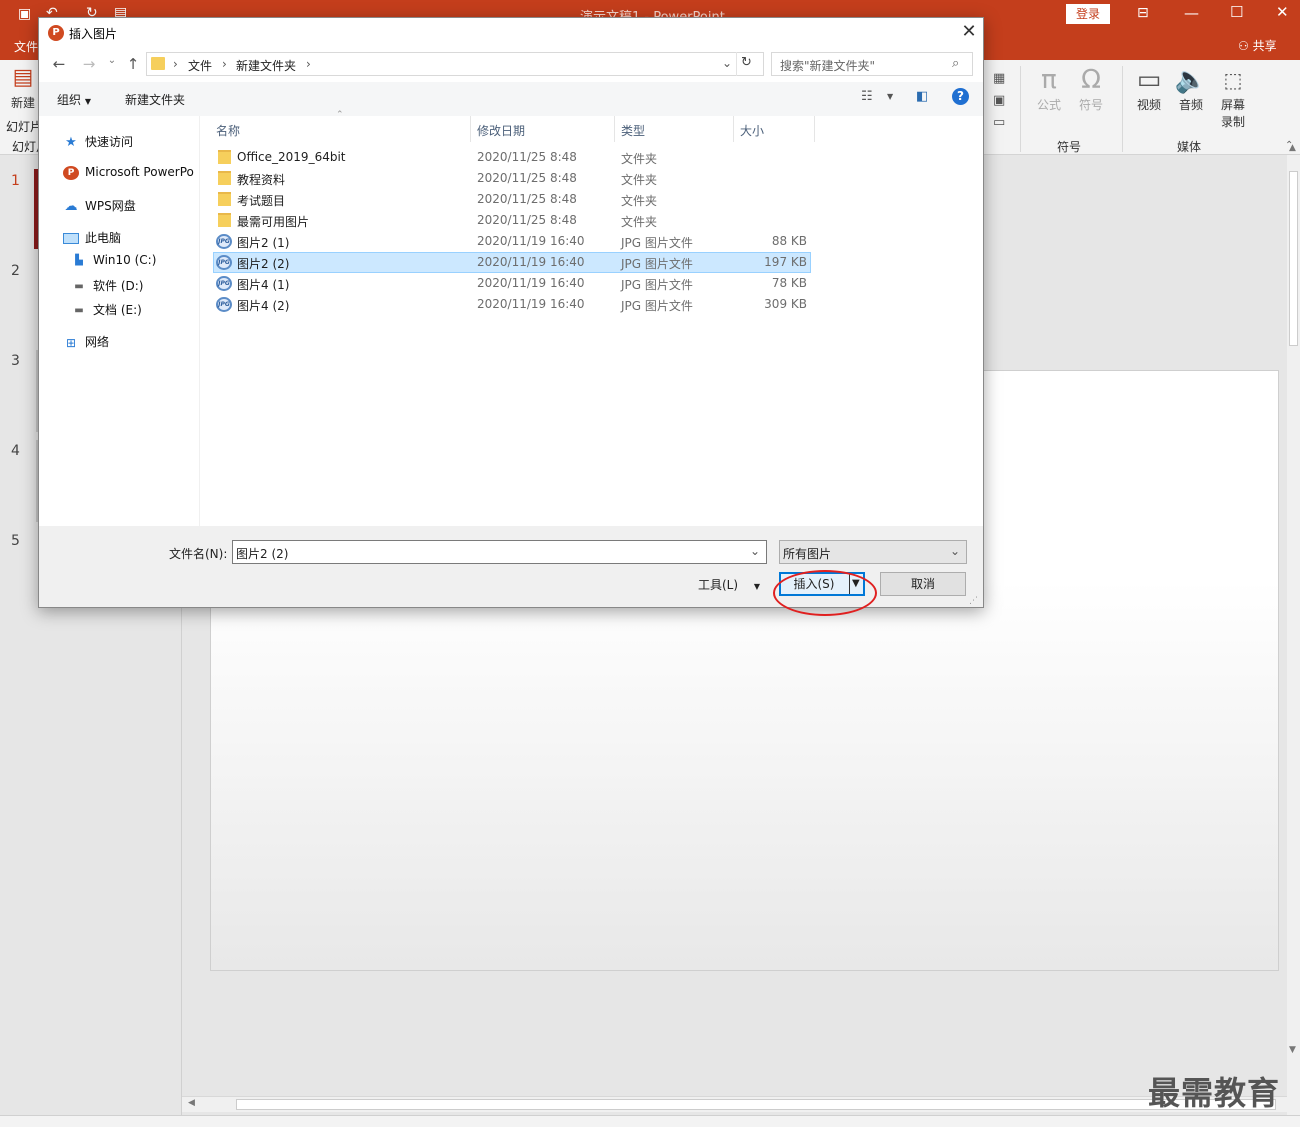  Describe the element at coordinates (752, 130) in the screenshot. I see `column-header-size: 大小` at that location.